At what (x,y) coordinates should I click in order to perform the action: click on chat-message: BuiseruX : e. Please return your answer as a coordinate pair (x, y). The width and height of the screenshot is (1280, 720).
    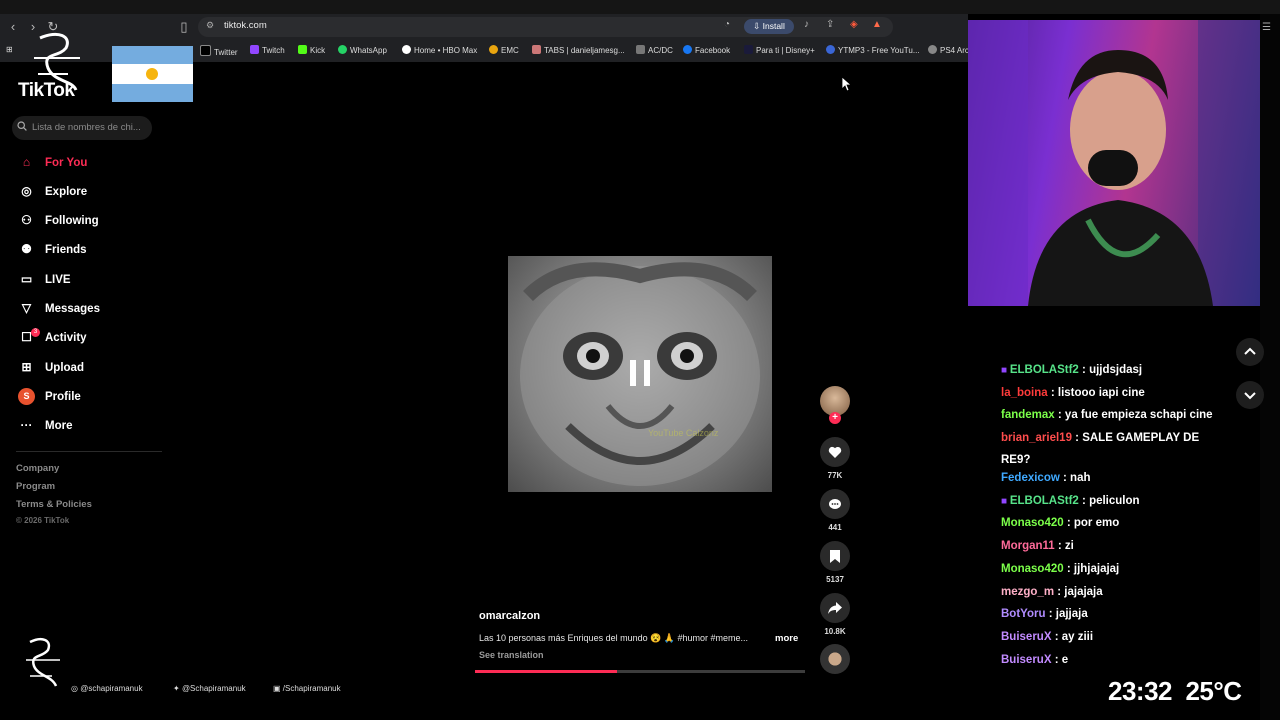
    Looking at the image, I should click on (1035, 660).